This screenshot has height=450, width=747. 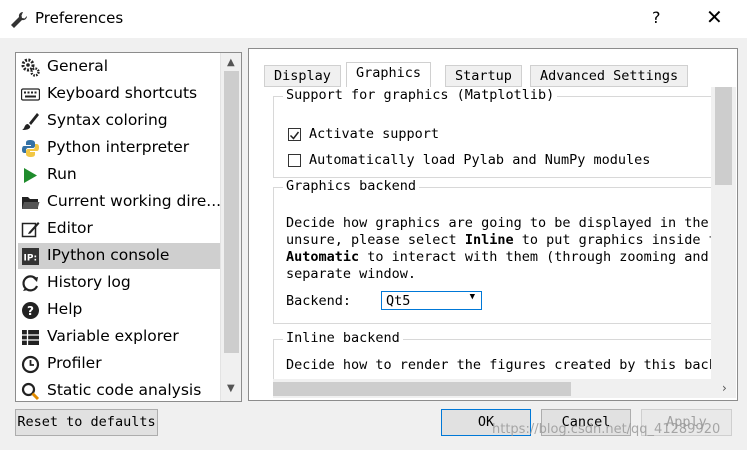 What do you see at coordinates (119, 256) in the screenshot?
I see `sidebar-item-ipython-console: IP: IPython console` at bounding box center [119, 256].